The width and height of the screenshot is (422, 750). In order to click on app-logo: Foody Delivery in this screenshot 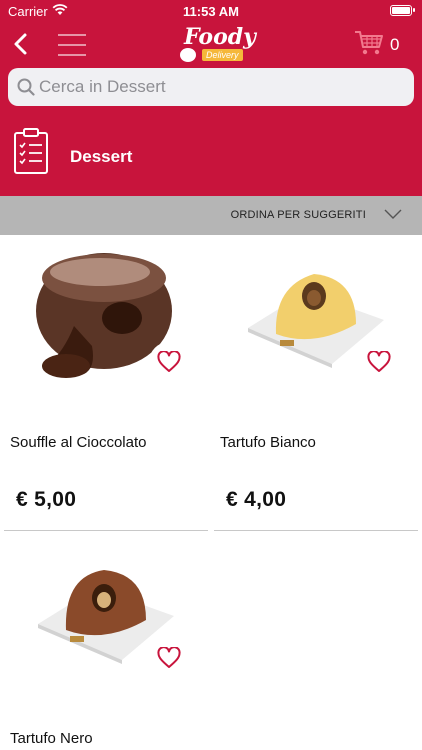, I will do `click(216, 44)`.